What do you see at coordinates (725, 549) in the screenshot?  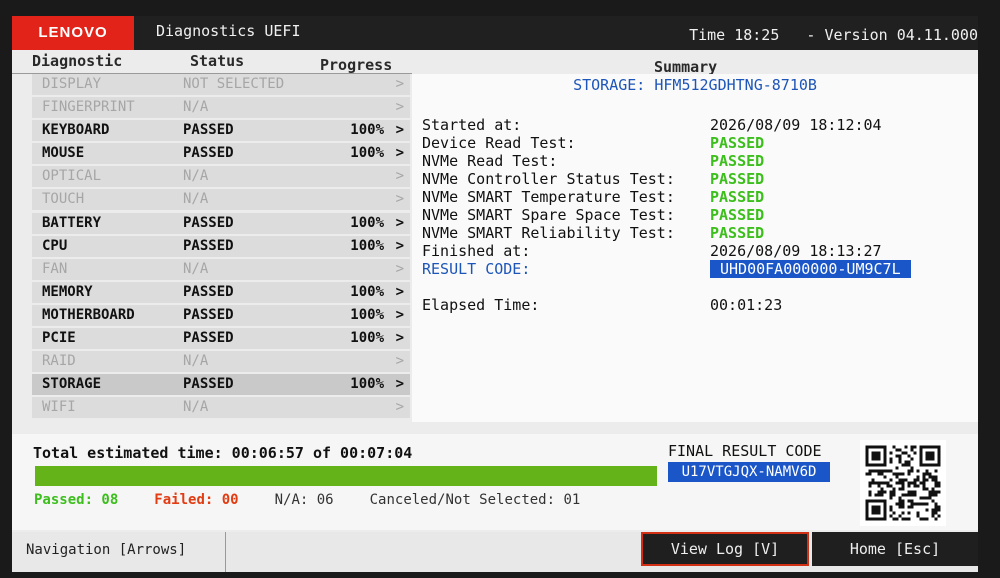 I see `view-log-button: View Log [V]` at bounding box center [725, 549].